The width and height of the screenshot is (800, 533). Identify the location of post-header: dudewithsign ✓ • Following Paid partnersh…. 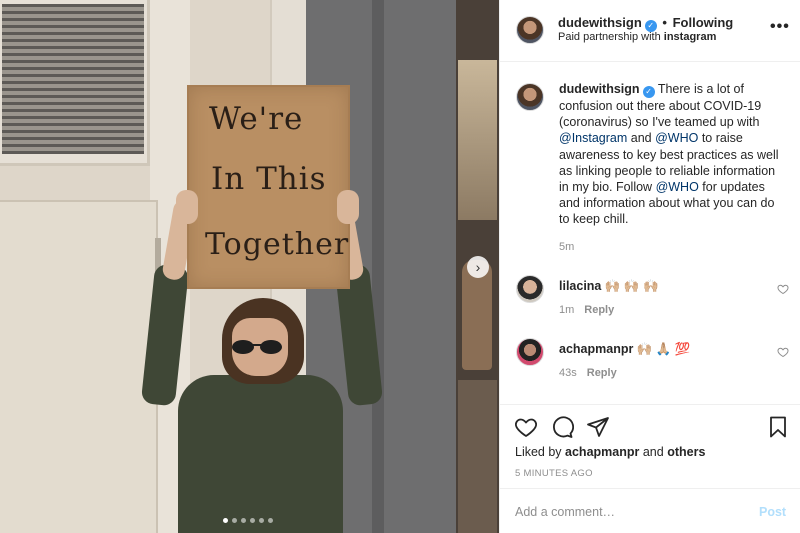
(650, 31).